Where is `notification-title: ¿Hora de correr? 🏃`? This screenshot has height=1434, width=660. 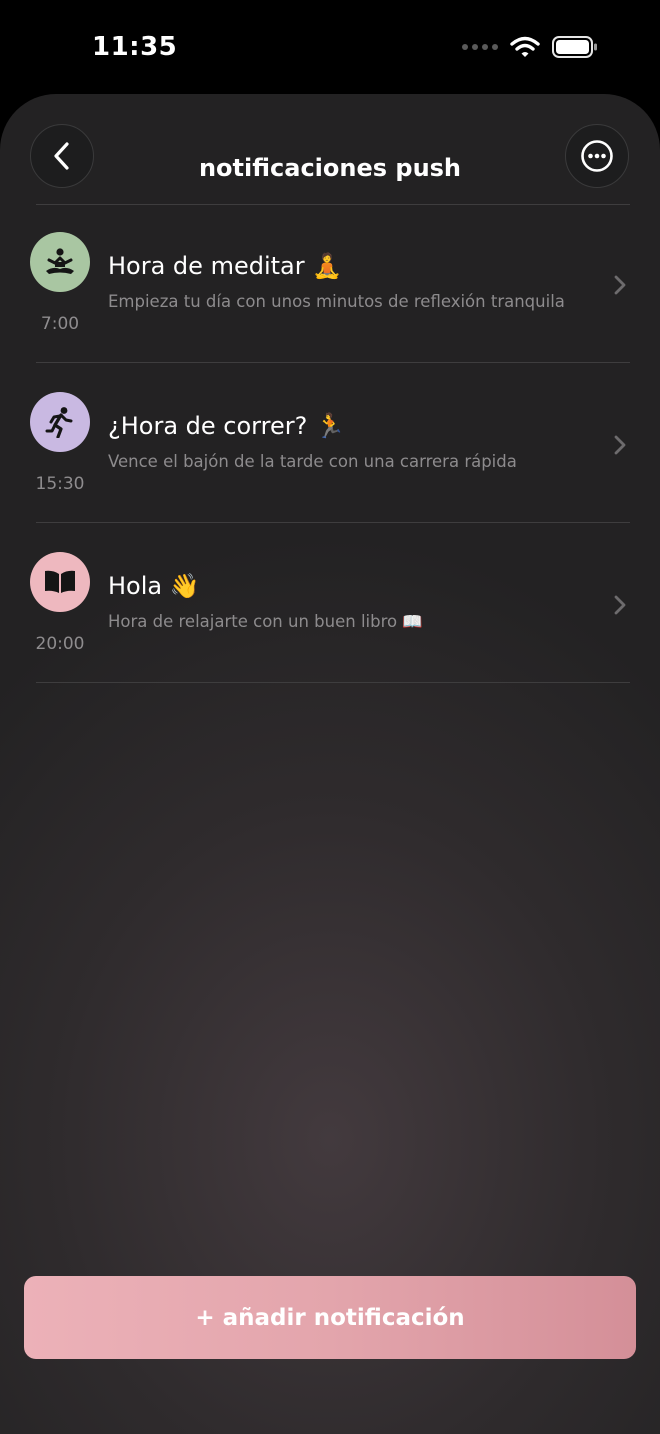 notification-title: ¿Hora de correr? 🏃 is located at coordinates (226, 426).